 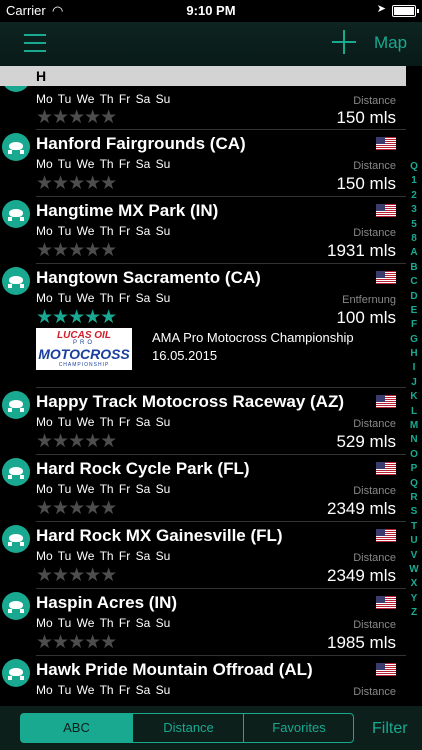 I want to click on index-letter: M, so click(x=414, y=426).